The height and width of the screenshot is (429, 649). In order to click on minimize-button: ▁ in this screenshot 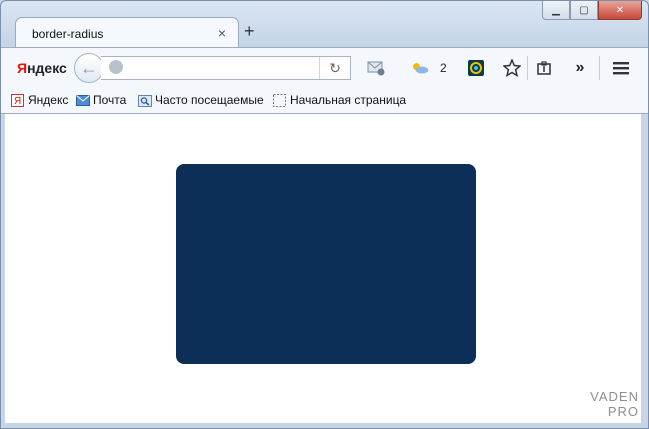, I will do `click(556, 10)`.